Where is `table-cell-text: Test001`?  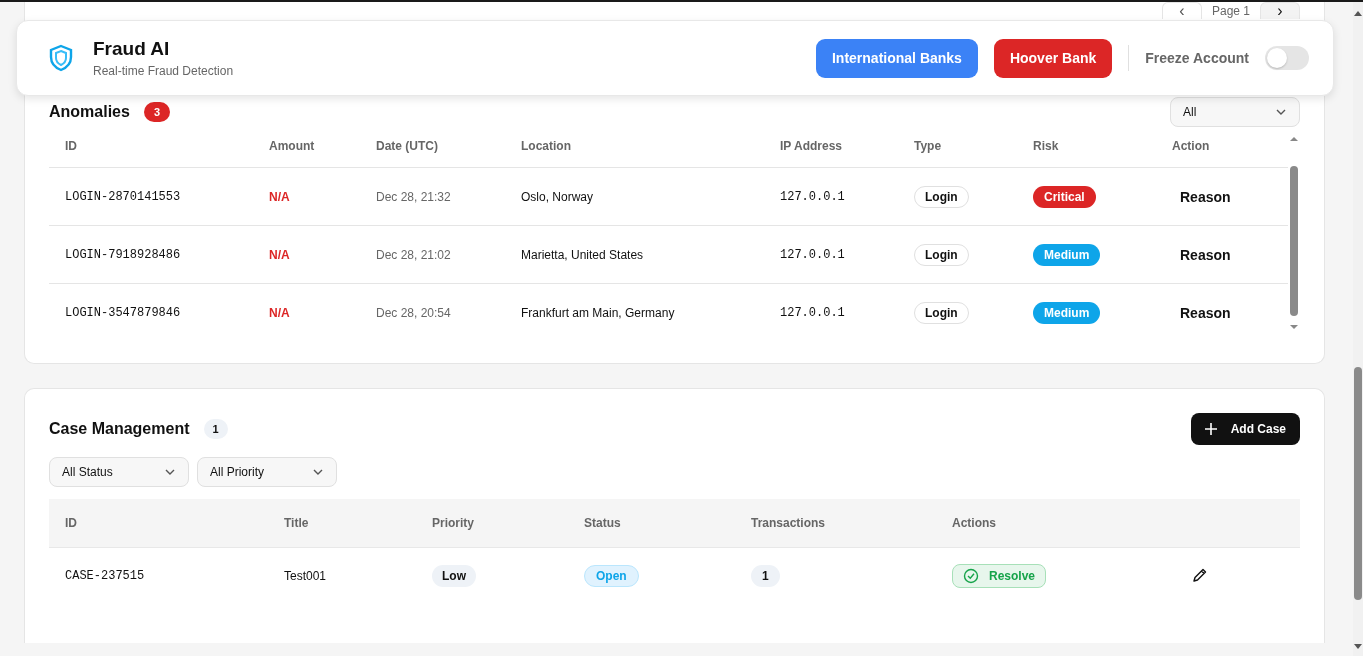
table-cell-text: Test001 is located at coordinates (305, 576).